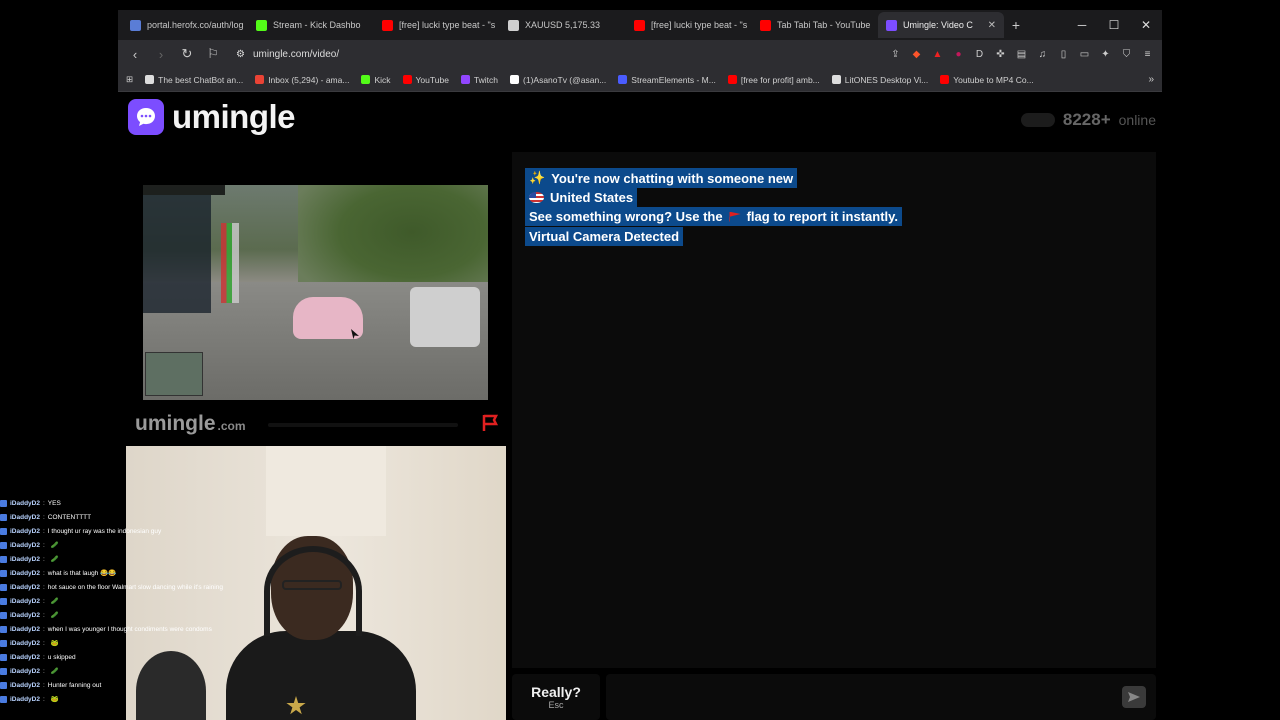 This screenshot has height=720, width=1280. I want to click on extensions-area: ⇪ ◆ ▲ ● D ✜ ▤ ♫ ▯ ▭ ✦ ⛉ ≡, so click(1021, 54).